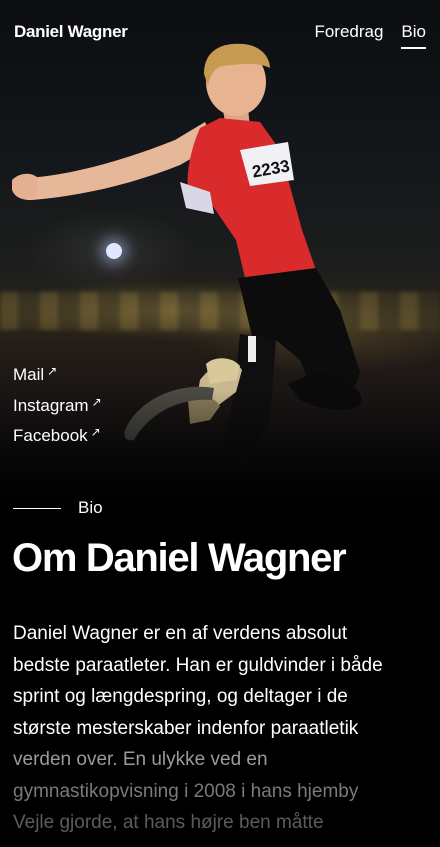 This screenshot has height=847, width=440. Describe the element at coordinates (179, 558) in the screenshot. I see `page-title: Om Daniel Wagner` at that location.